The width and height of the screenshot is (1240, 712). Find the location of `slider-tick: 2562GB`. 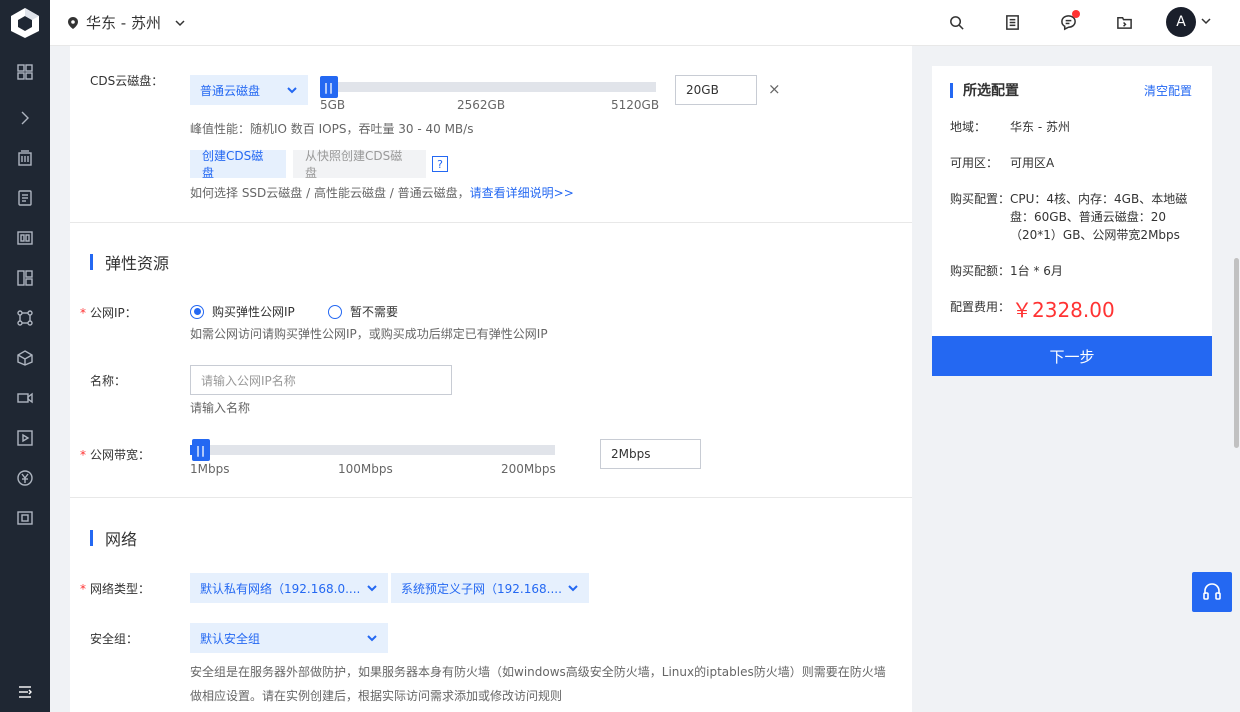

slider-tick: 2562GB is located at coordinates (481, 105).